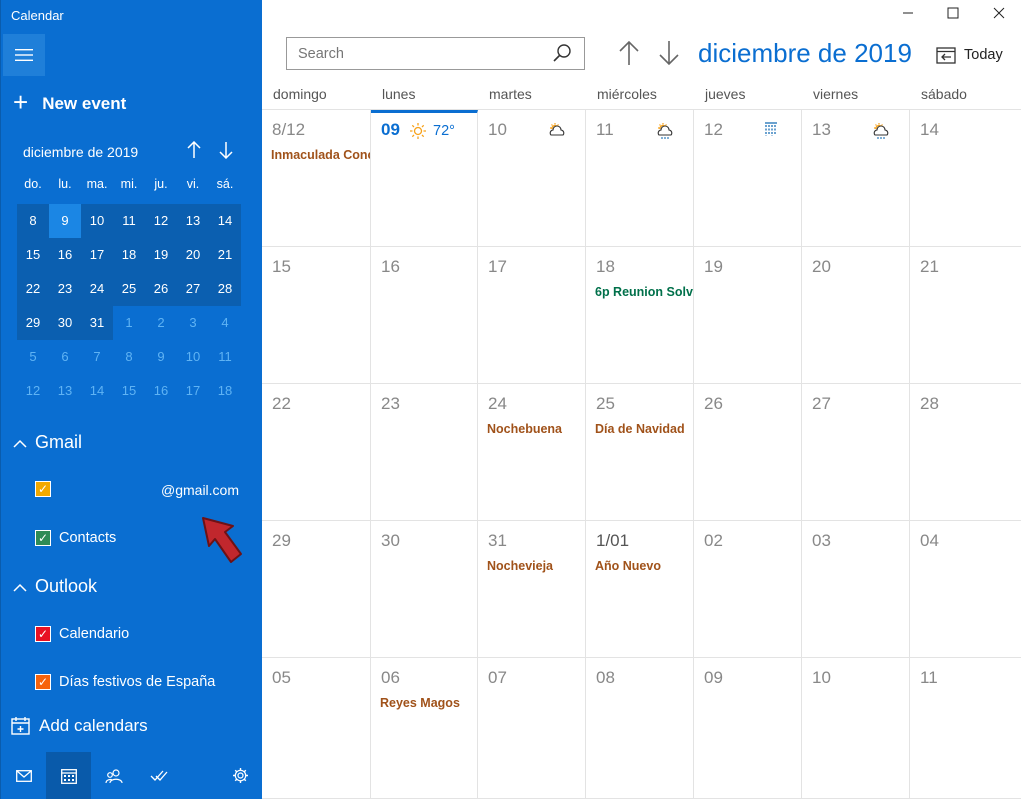 Image resolution: width=1021 pixels, height=799 pixels. Describe the element at coordinates (953, 15) in the screenshot. I see `maximize-button` at that location.